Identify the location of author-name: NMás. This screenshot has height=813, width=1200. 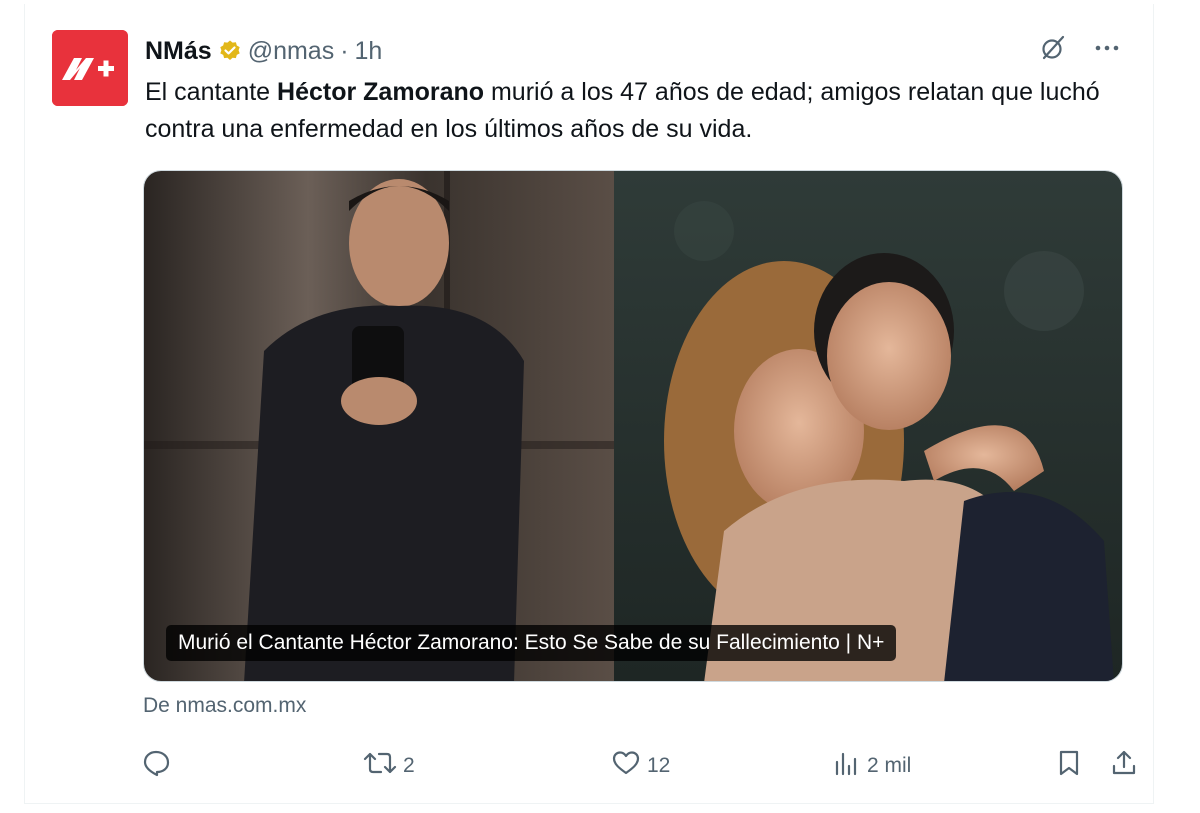
(178, 51).